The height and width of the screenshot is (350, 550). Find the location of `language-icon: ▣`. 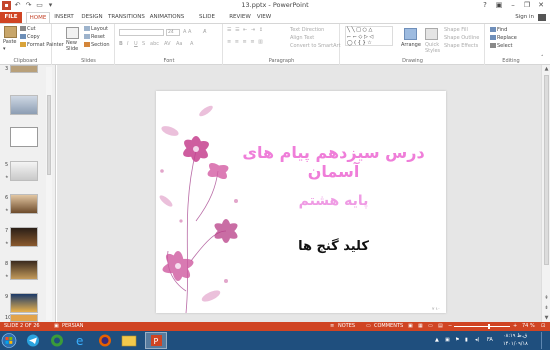

language-icon: ▣ is located at coordinates (56, 326).